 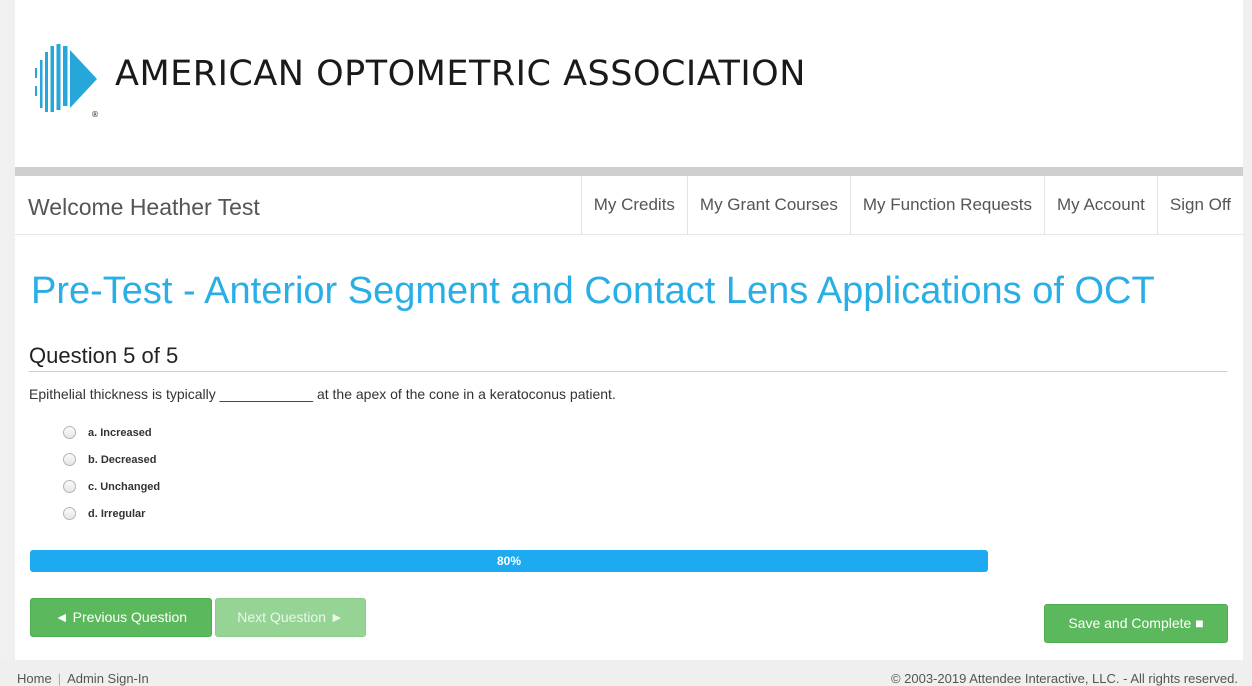 What do you see at coordinates (122, 459) in the screenshot?
I see `option-label: b. Decreased` at bounding box center [122, 459].